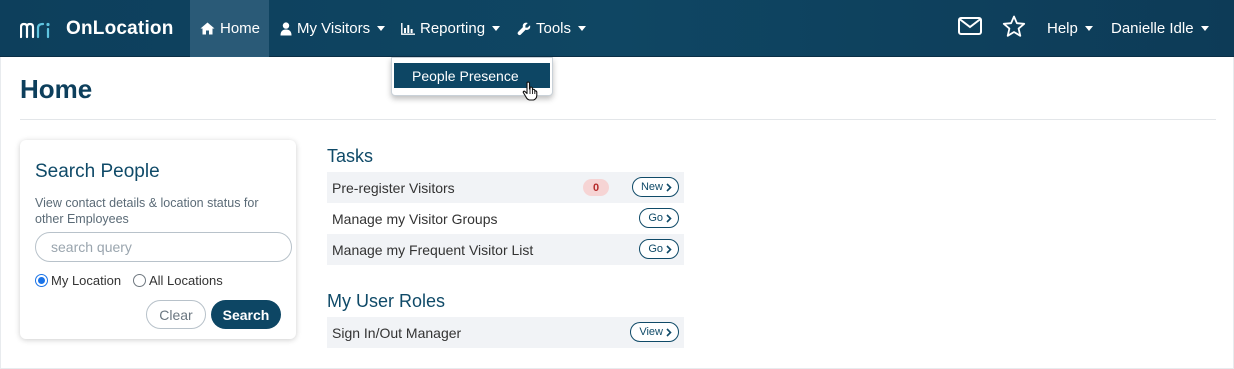 This screenshot has height=369, width=1234. Describe the element at coordinates (246, 314) in the screenshot. I see `search-button: Search` at that location.